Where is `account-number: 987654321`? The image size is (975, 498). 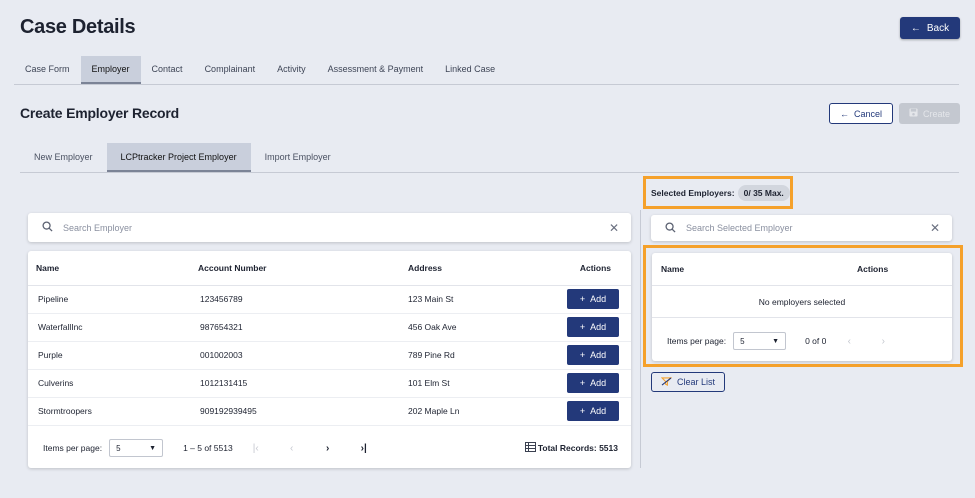 account-number: 987654321 is located at coordinates (295, 327).